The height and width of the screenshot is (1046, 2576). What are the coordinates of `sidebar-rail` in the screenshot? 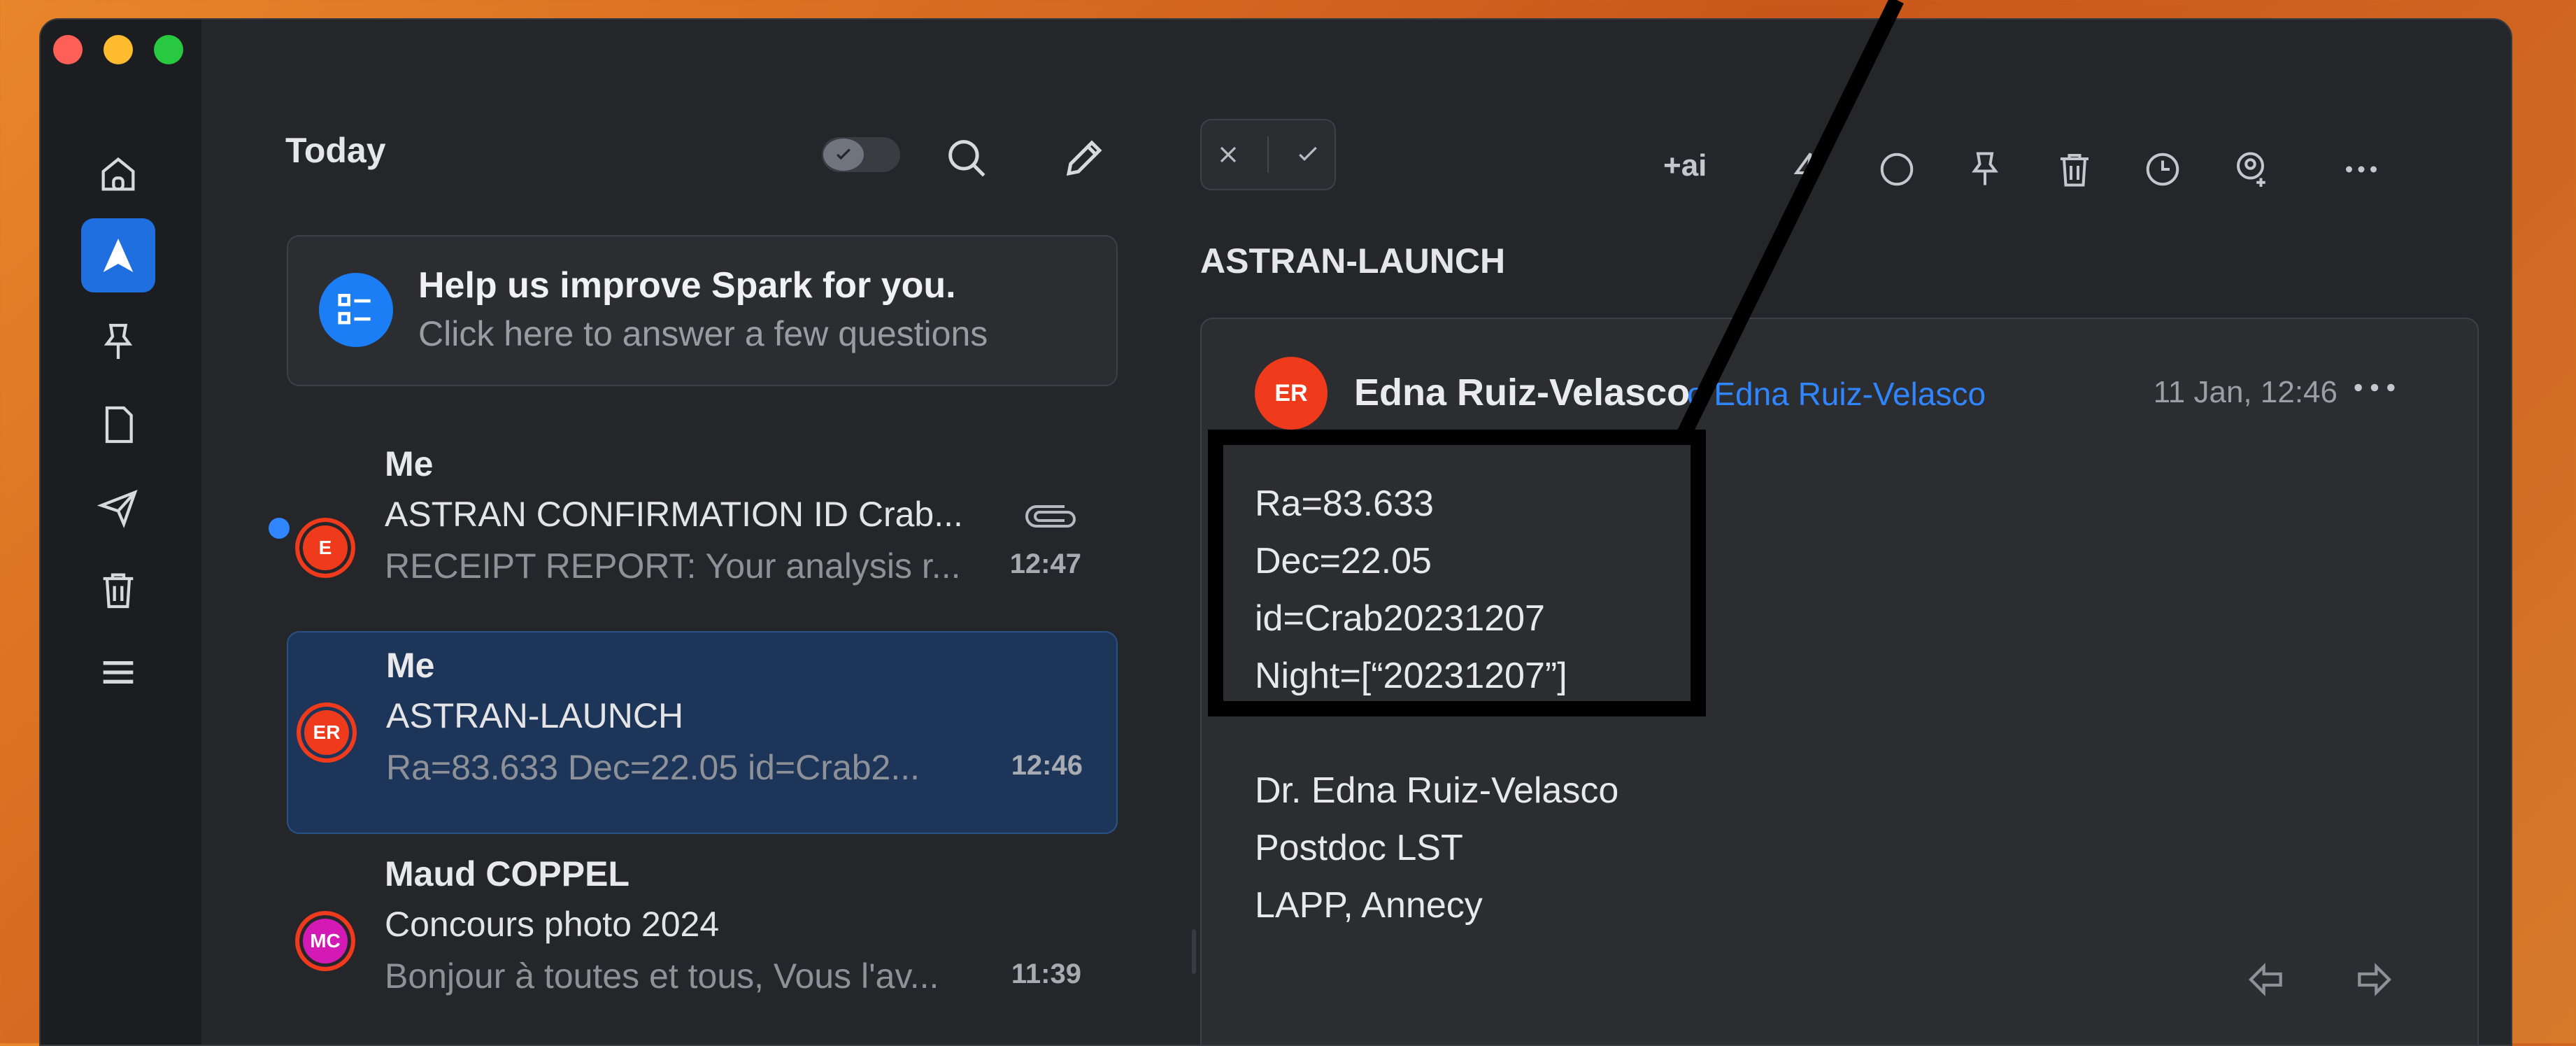 It's located at (121, 532).